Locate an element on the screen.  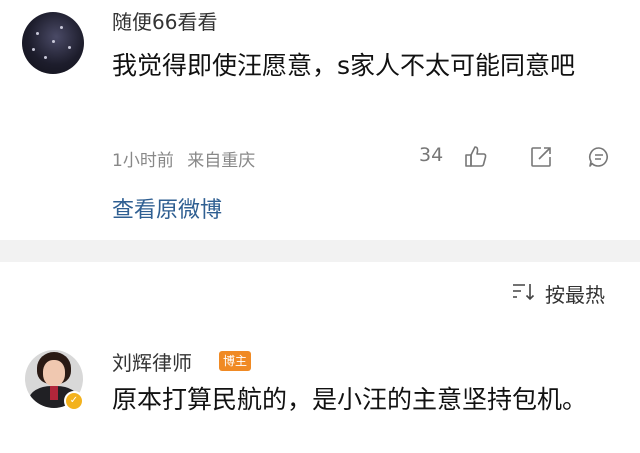
like-count: 34 is located at coordinates (431, 155).